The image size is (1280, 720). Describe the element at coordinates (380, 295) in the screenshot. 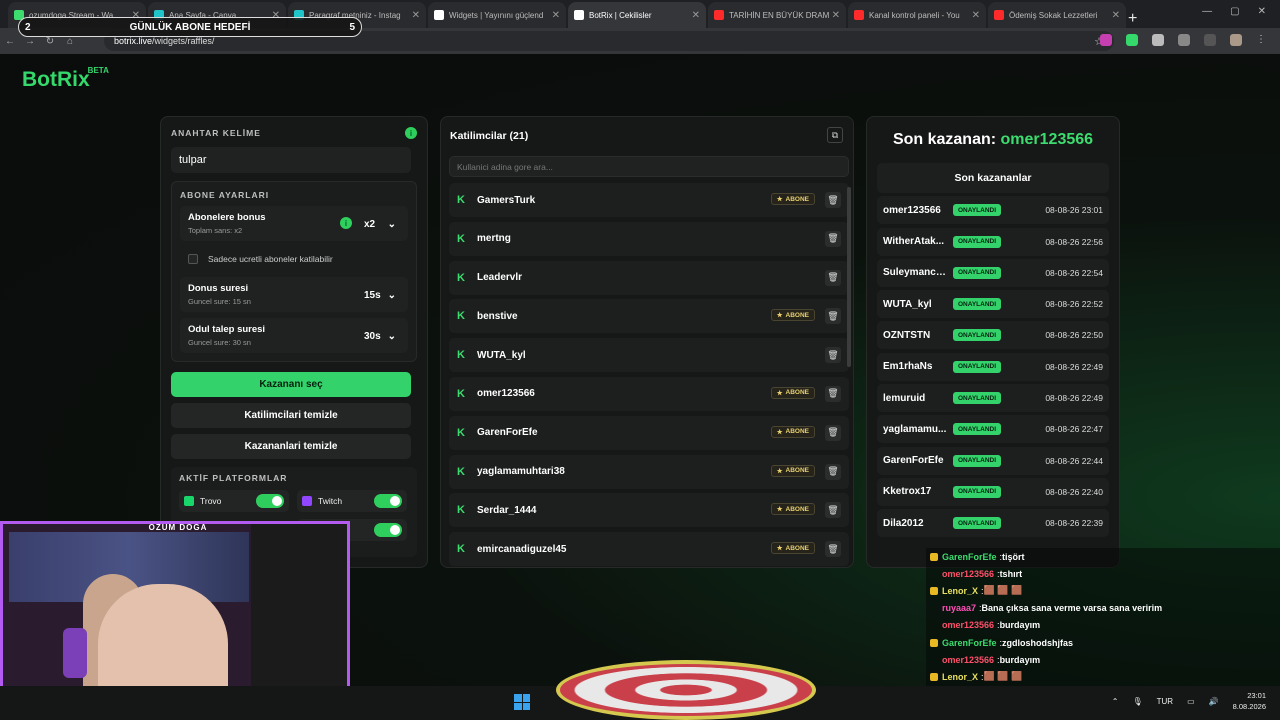

I see `bonus-time-select: 15s ⌄` at that location.